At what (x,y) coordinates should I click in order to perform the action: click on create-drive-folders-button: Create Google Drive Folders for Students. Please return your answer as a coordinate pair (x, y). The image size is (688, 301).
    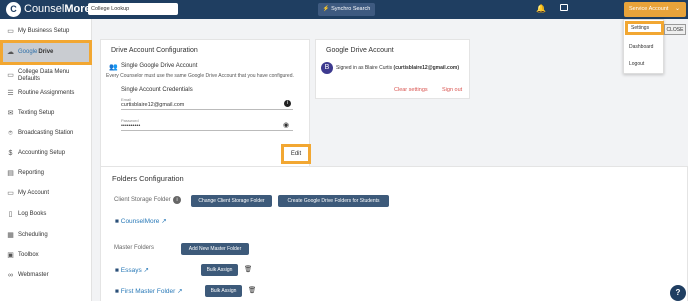
    Looking at the image, I should click on (333, 201).